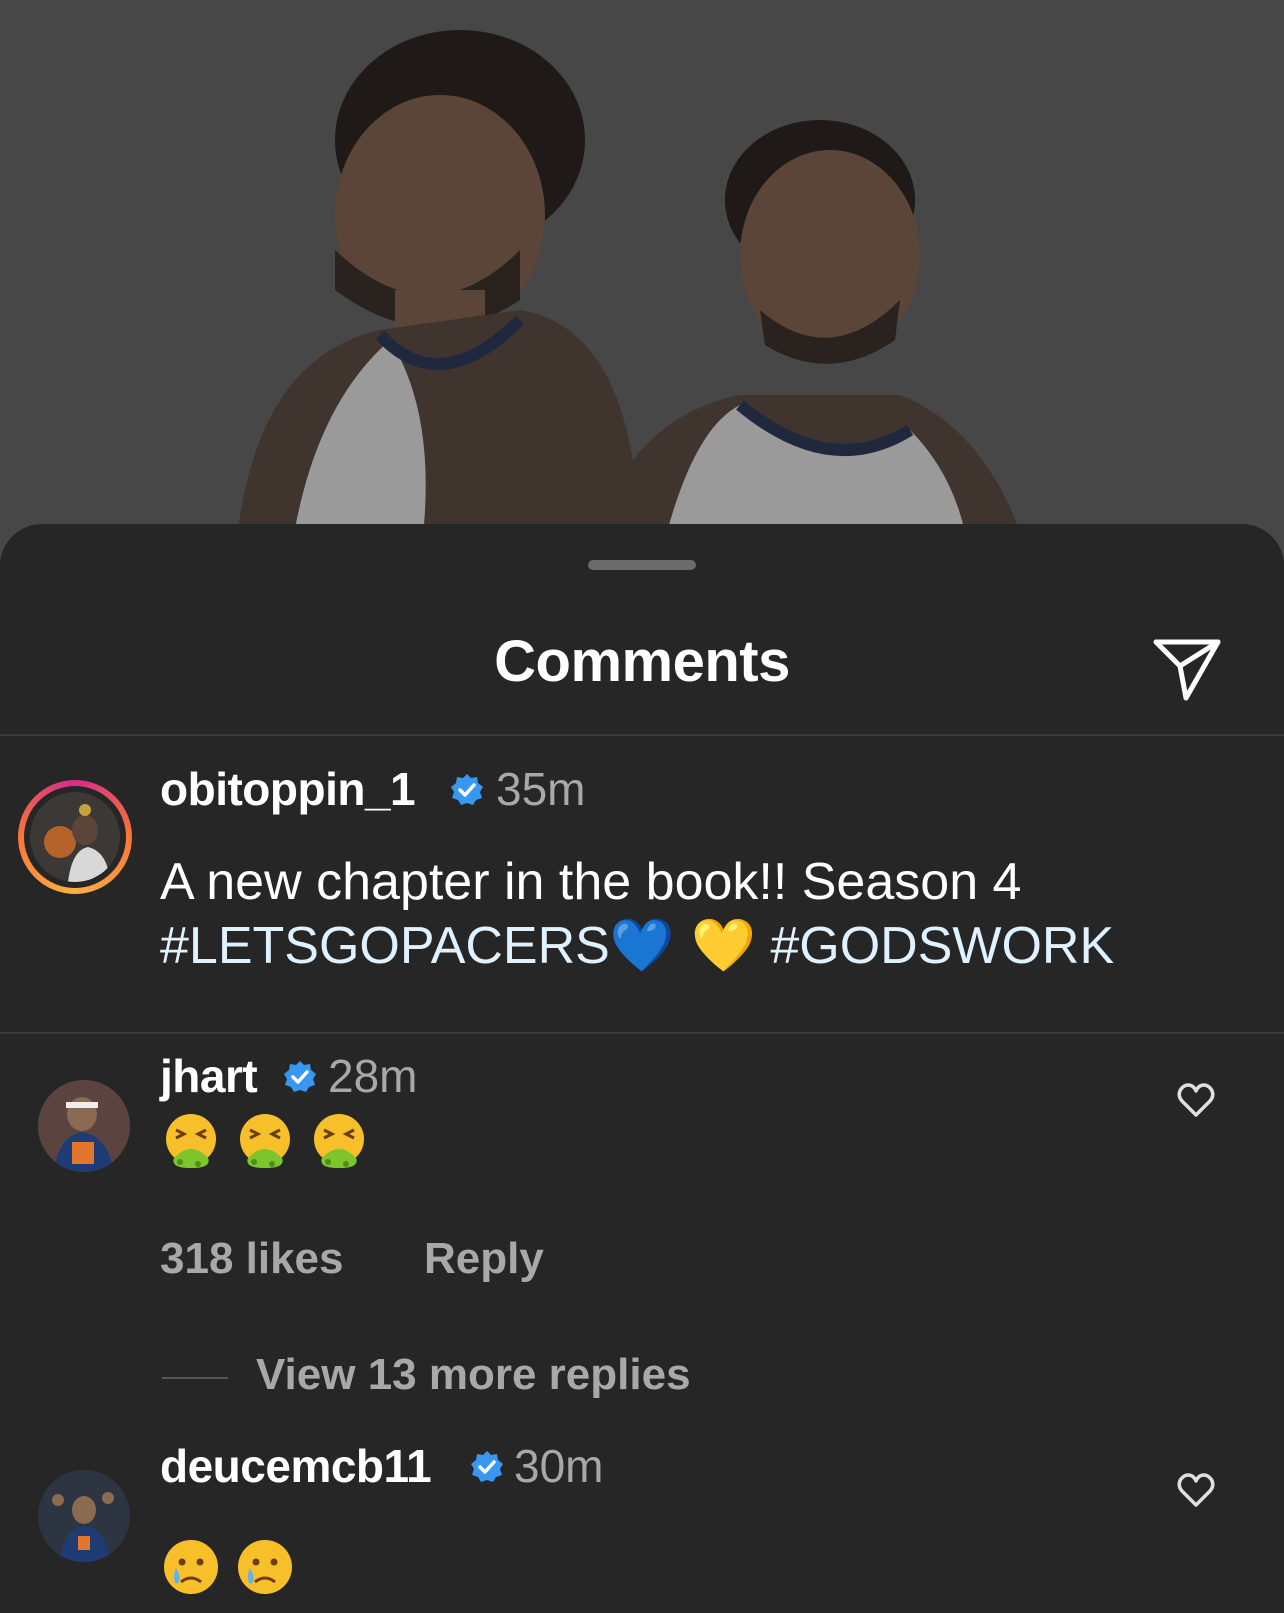 The height and width of the screenshot is (1613, 1284). What do you see at coordinates (288, 789) in the screenshot?
I see `caption-username: obitoppin_1` at bounding box center [288, 789].